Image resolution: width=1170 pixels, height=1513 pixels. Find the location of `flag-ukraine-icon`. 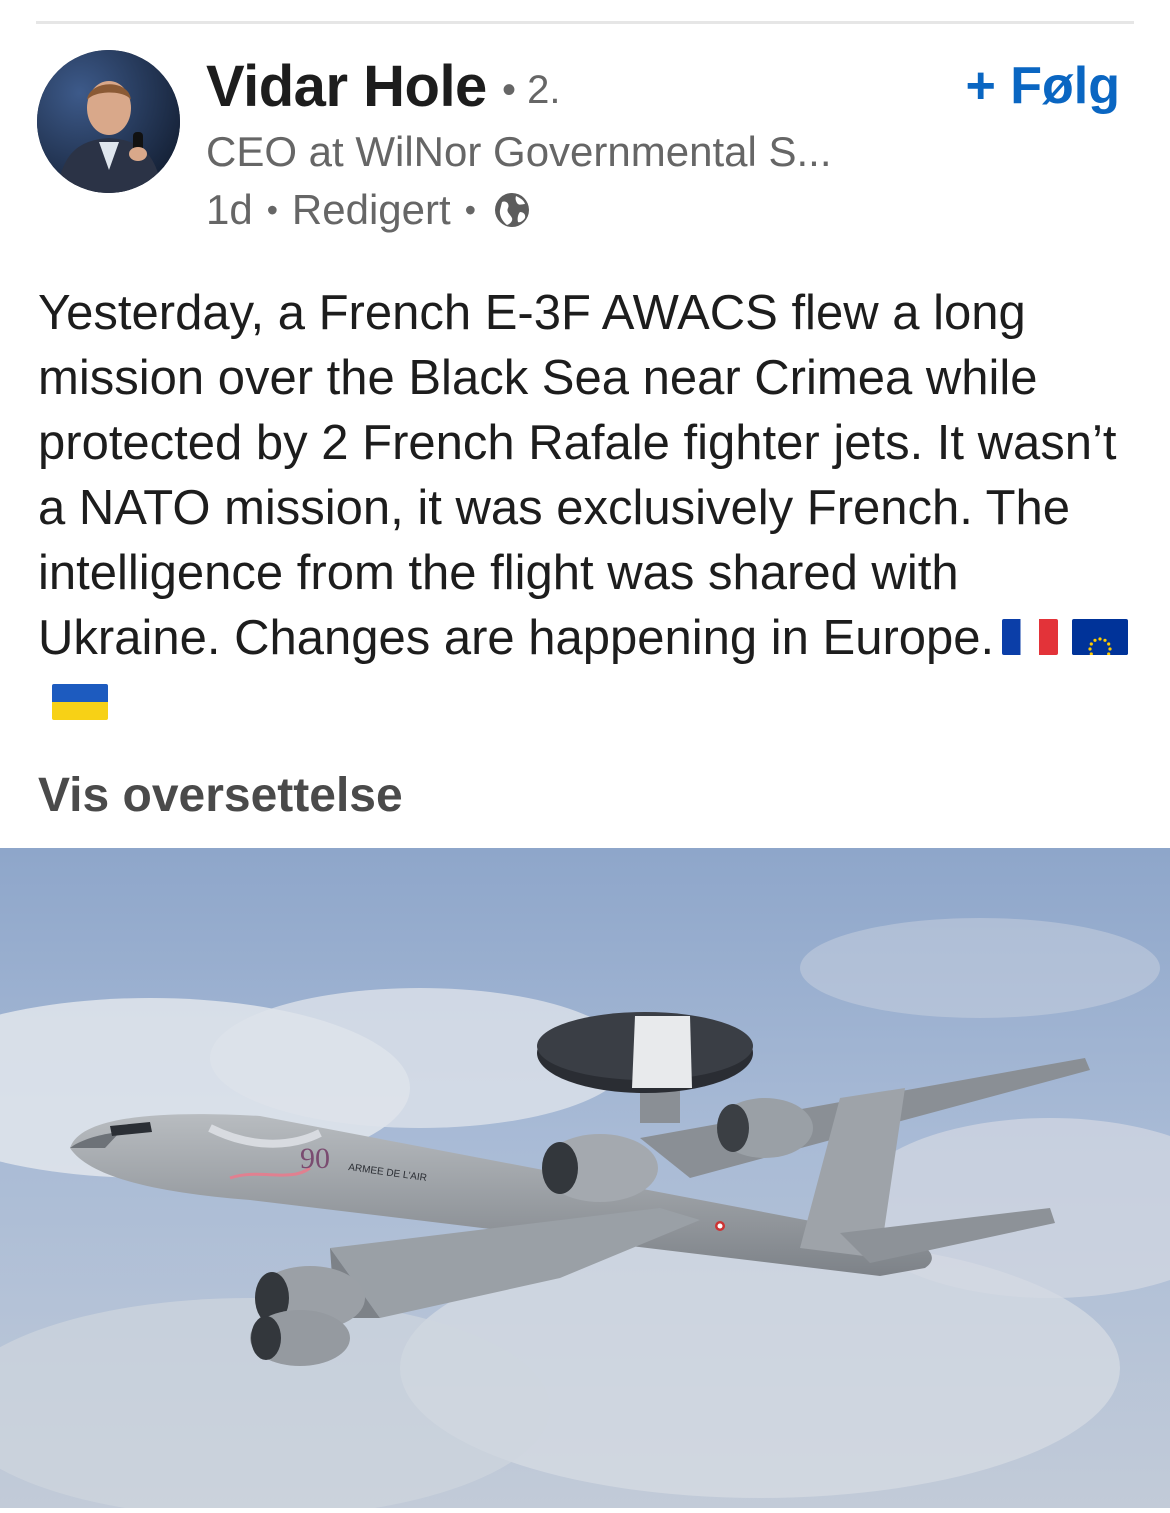

flag-ukraine-icon is located at coordinates (80, 702).